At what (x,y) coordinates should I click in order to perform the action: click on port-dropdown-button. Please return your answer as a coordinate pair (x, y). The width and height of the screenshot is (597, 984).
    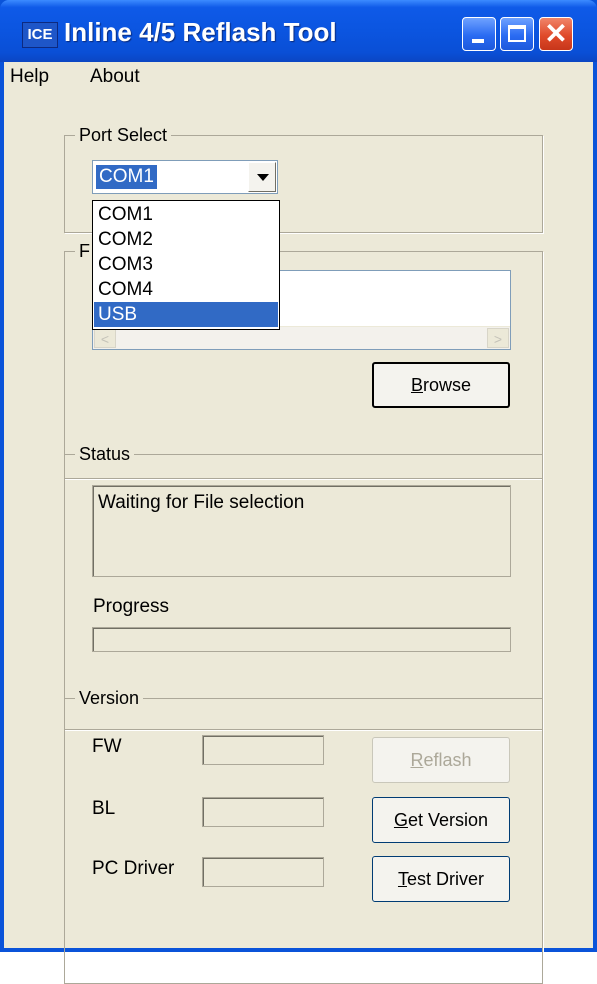
    Looking at the image, I should click on (262, 177).